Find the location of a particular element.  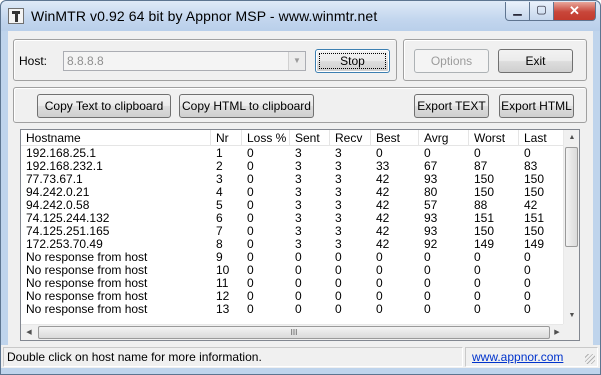

copy-text-button: Copy Text to clipboard is located at coordinates (104, 106).